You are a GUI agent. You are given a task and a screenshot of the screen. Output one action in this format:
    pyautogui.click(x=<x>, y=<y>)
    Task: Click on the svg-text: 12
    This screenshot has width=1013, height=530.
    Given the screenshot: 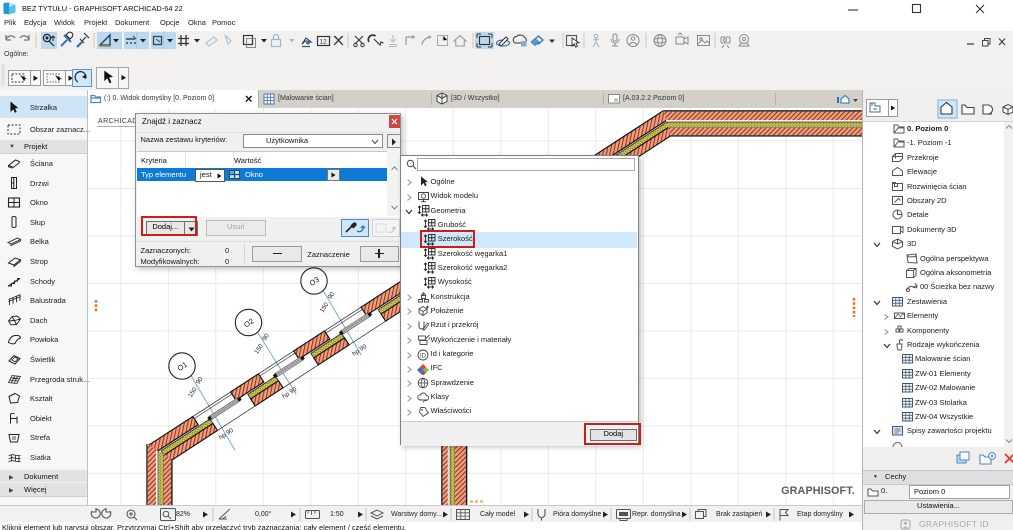 What is the action you would take?
    pyautogui.click(x=324, y=42)
    